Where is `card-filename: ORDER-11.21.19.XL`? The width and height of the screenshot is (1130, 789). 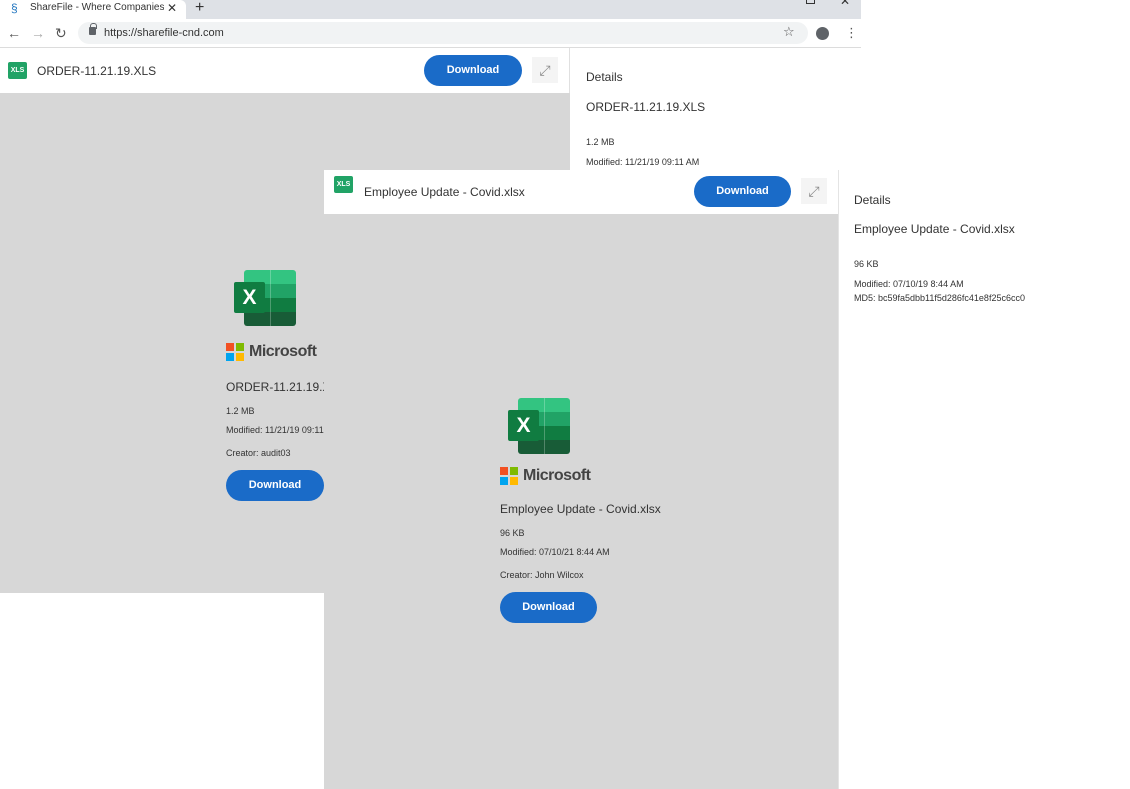
card-filename: ORDER-11.21.19.XL is located at coordinates (282, 387).